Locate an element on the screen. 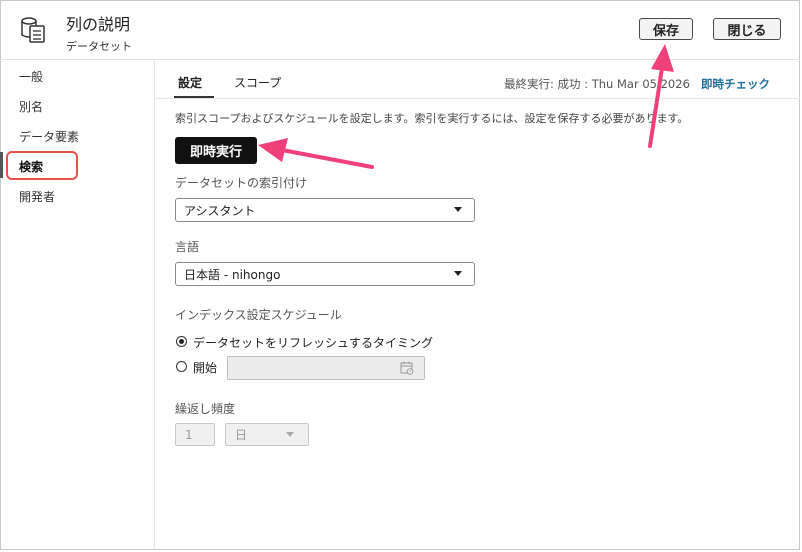 Image resolution: width=802 pixels, height=552 pixels. arrow-to-save is located at coordinates (661, 96).